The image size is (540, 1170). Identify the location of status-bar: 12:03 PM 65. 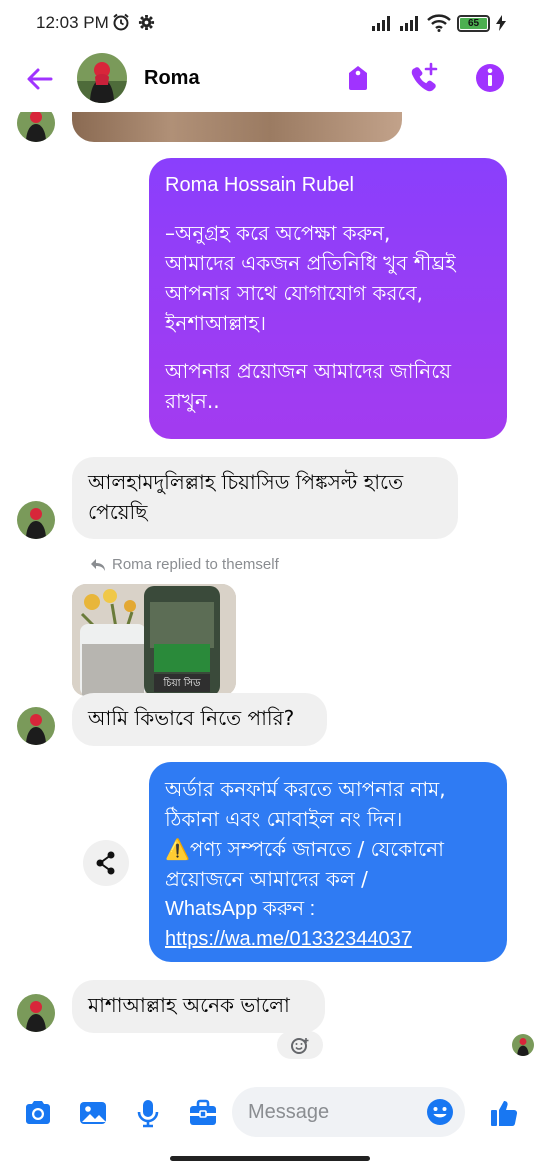
(270, 23).